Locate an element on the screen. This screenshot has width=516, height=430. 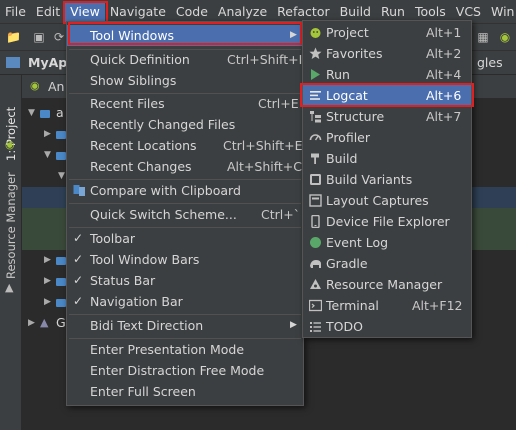
tool-window-event-log: Event Log is located at coordinates (387, 242).